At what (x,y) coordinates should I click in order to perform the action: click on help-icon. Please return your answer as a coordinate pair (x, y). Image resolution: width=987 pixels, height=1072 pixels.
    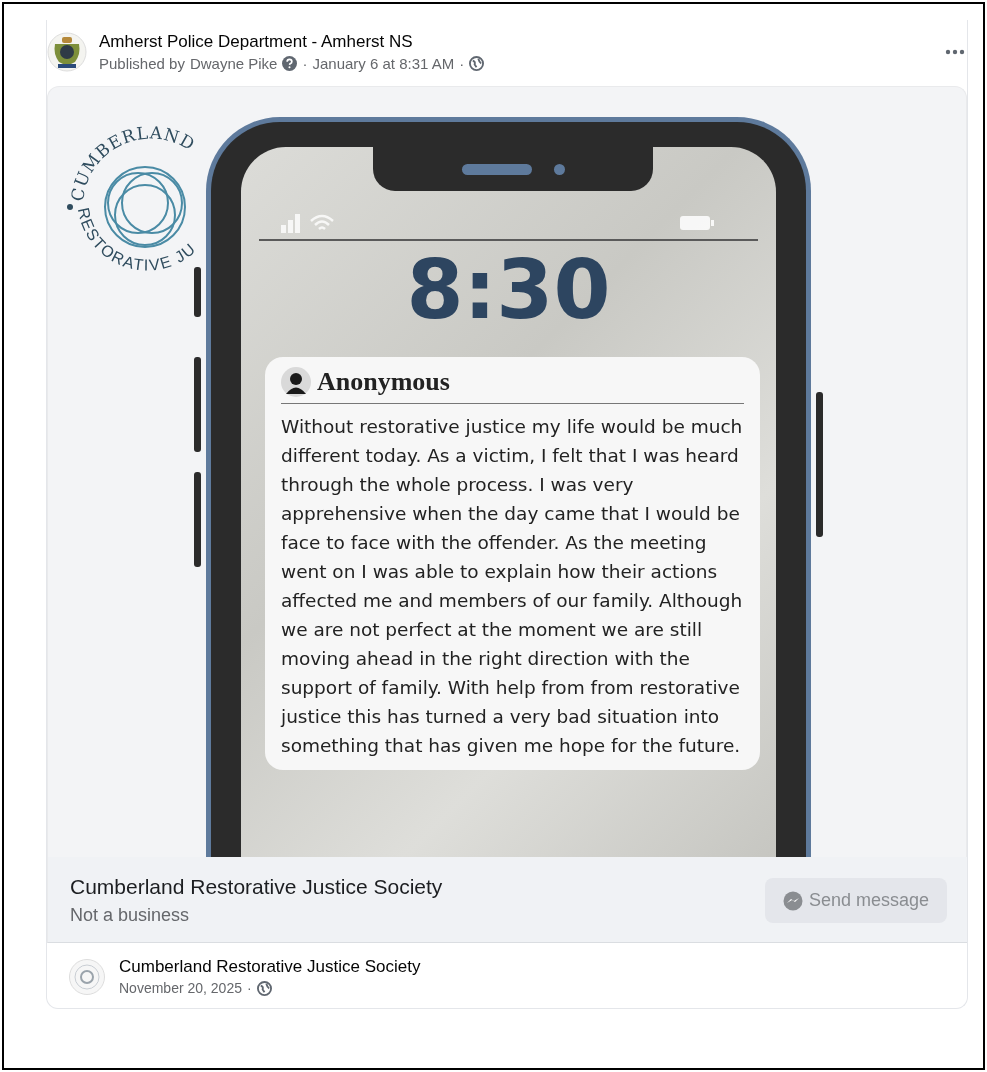
    Looking at the image, I should click on (290, 63).